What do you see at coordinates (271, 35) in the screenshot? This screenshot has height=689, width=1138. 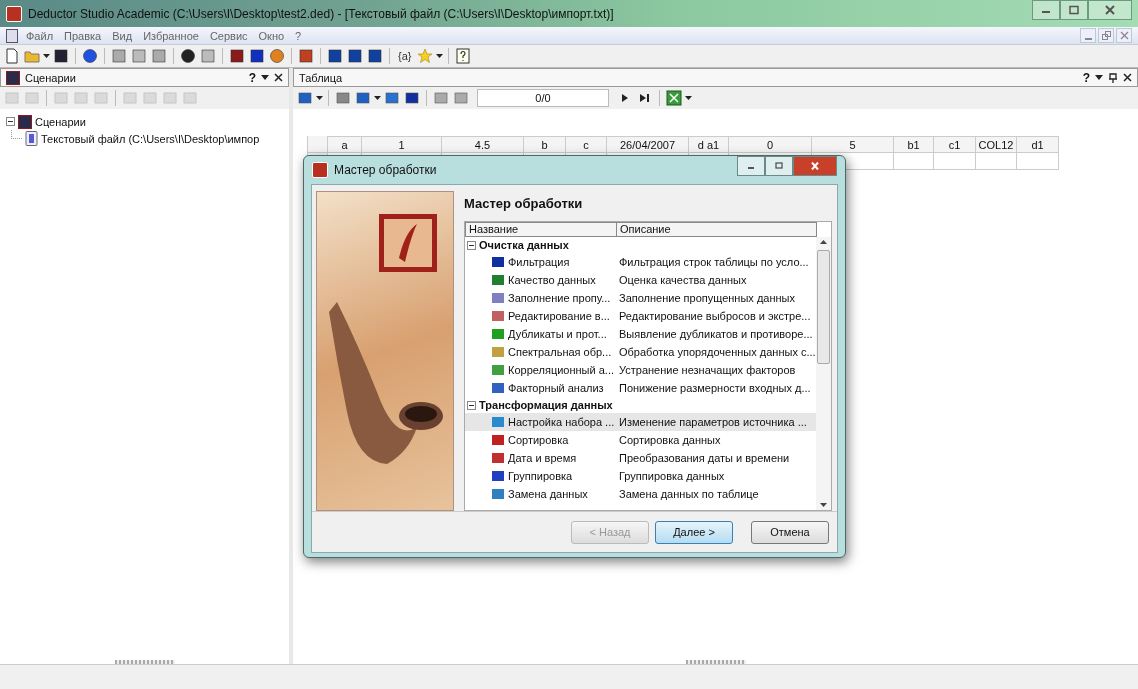 I see `menu-item: Окно` at bounding box center [271, 35].